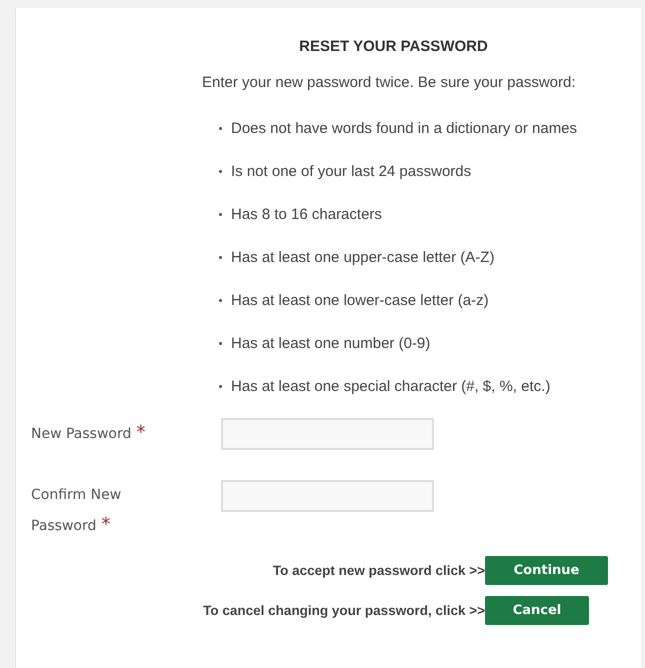 The width and height of the screenshot is (645, 668). Describe the element at coordinates (344, 610) in the screenshot. I see `action-prompt: To cancel changing your password, click >>` at that location.